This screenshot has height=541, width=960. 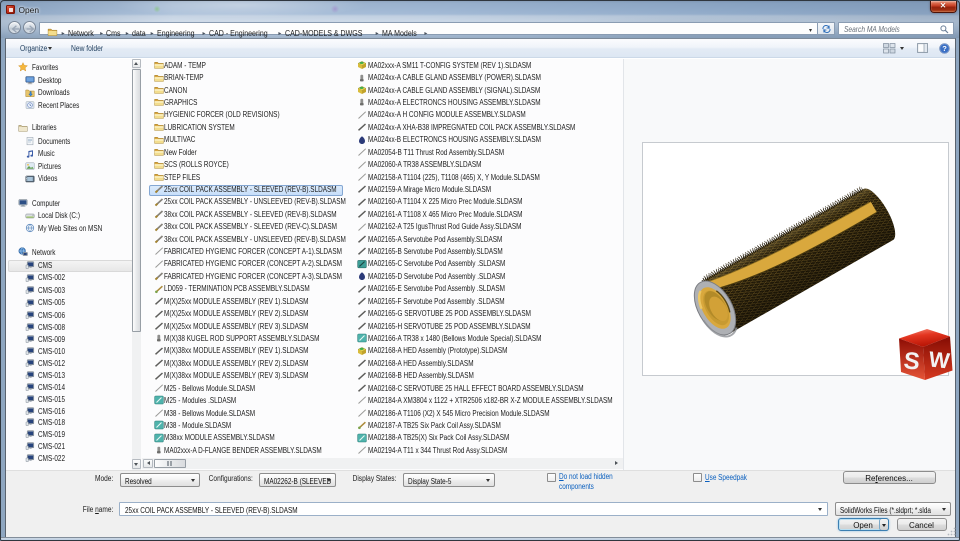 What do you see at coordinates (911, 361) in the screenshot?
I see `svg-text: S` at bounding box center [911, 361].